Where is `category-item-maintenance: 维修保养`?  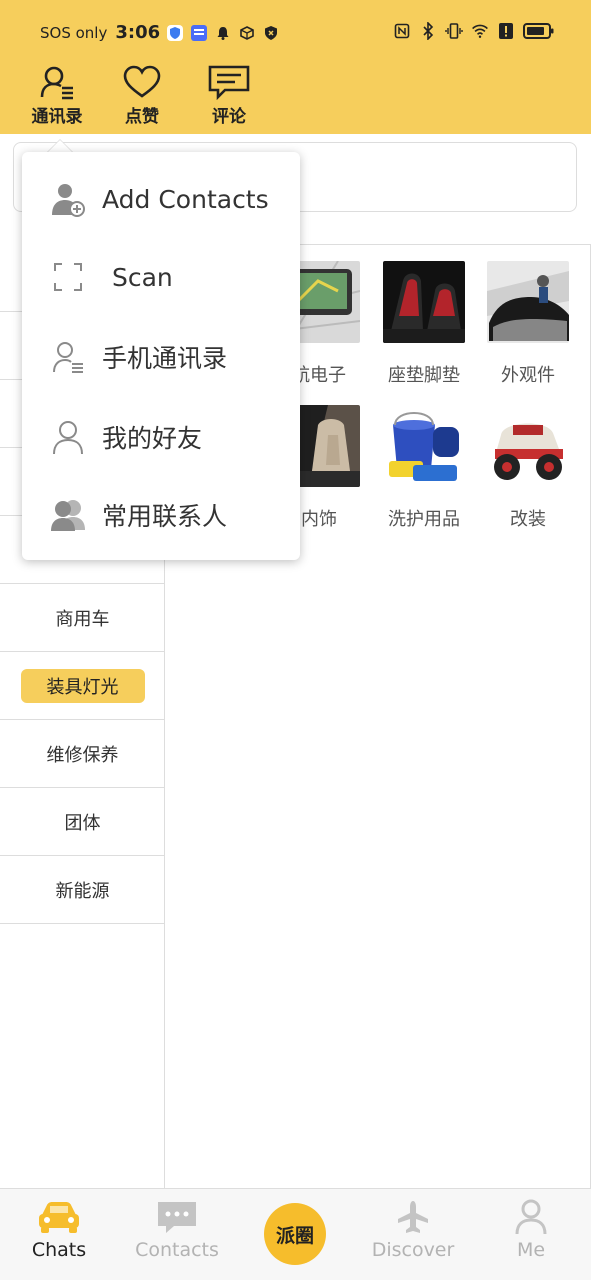
category-item-maintenance: 维修保养 is located at coordinates (82, 754).